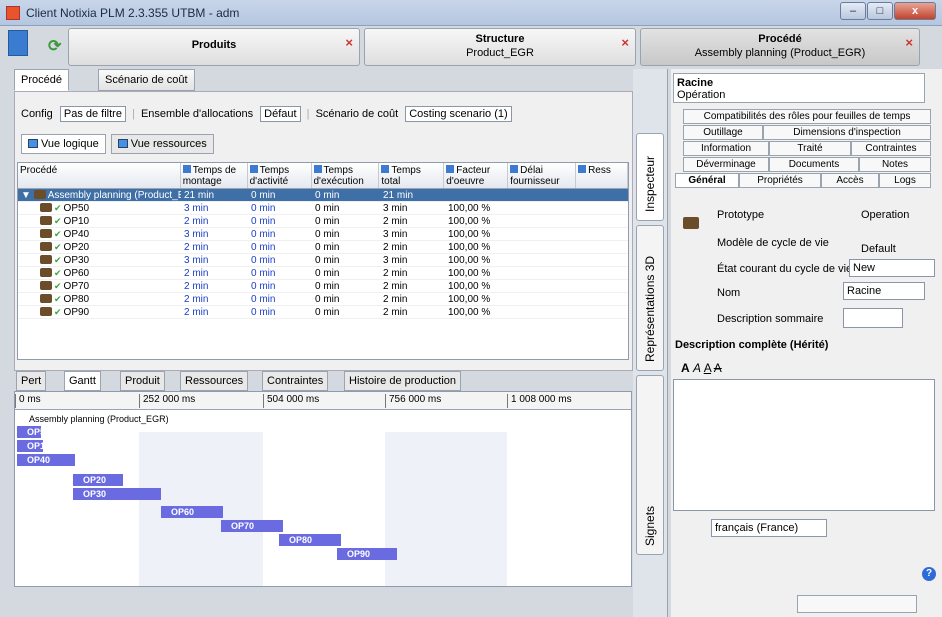  I want to click on vtab-label: Représentations 3D, so click(650, 308).